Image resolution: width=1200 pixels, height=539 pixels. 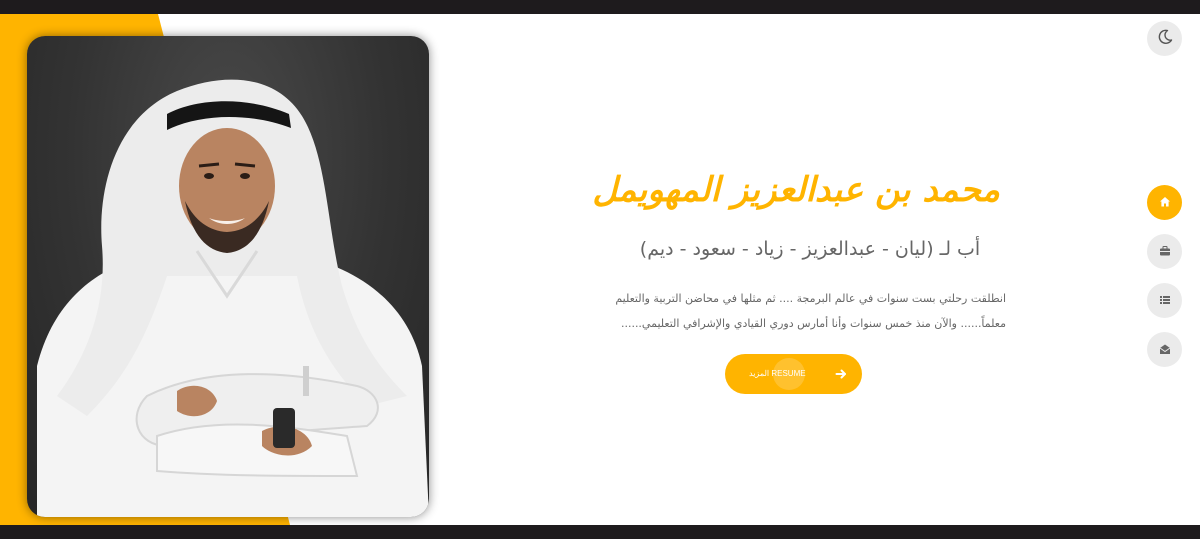 I want to click on bottom-dark-bar, so click(x=600, y=532).